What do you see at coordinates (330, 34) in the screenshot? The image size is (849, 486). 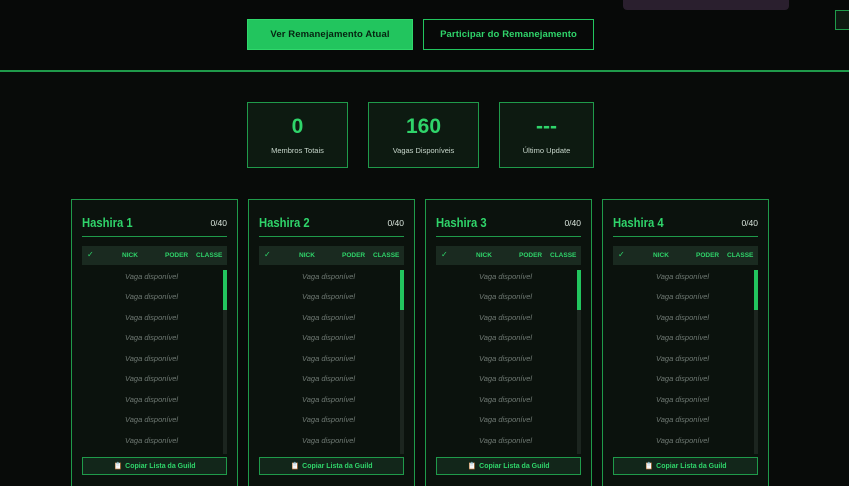 I see `view-current-reallocation-button: Ver Remanejamento Atual` at bounding box center [330, 34].